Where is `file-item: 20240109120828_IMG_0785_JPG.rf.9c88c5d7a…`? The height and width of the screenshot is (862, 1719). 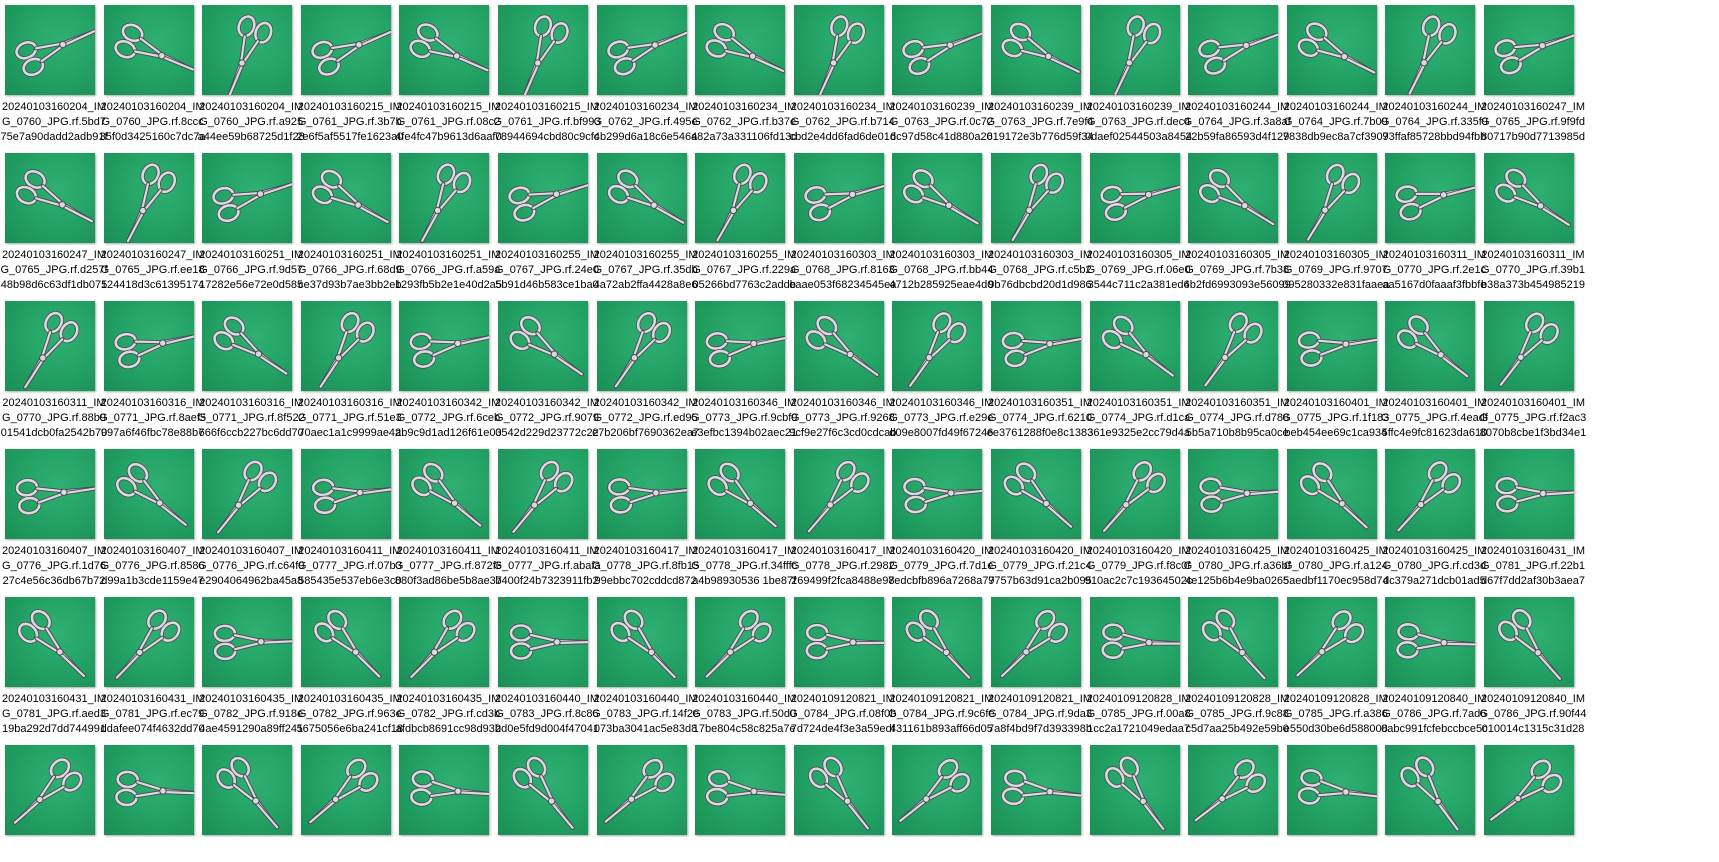 file-item: 20240109120828_IMG_0785_JPG.rf.9c88c5d7a… is located at coordinates (1237, 673).